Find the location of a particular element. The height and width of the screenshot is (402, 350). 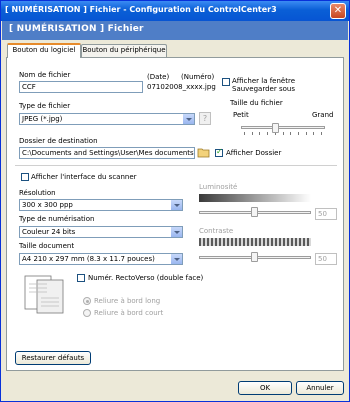

header-band: [ NUMÉRISATION ] Fichier is located at coordinates (175, 30).